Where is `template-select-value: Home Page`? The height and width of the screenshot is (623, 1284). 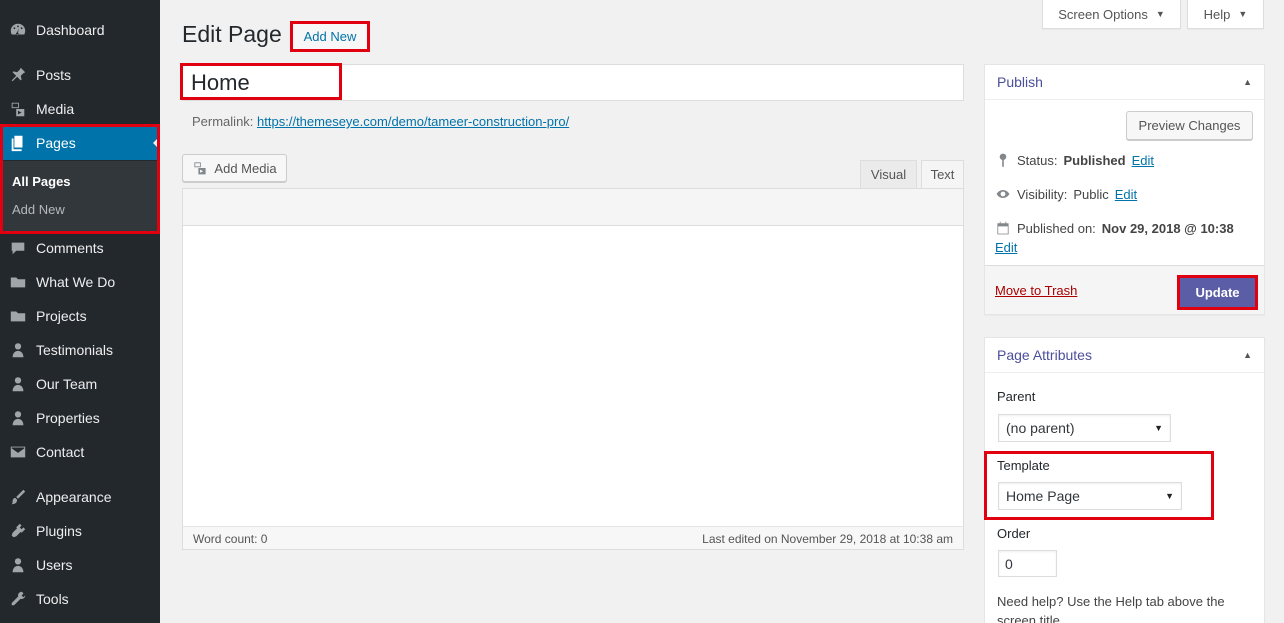
template-select-value: Home Page is located at coordinates (1043, 496).